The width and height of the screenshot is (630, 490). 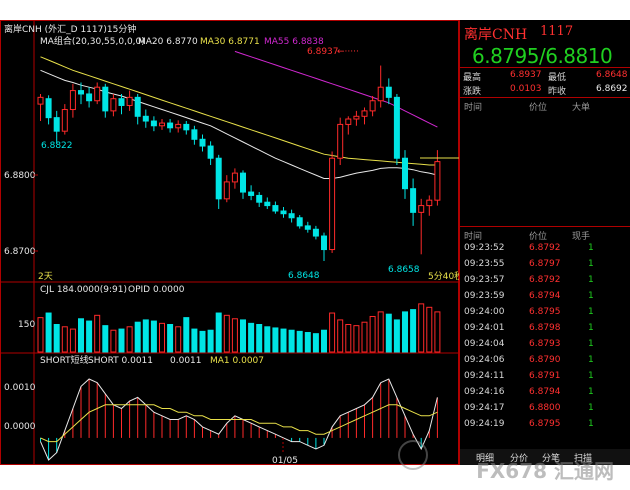 I want to click on tick-row: 09:23:55 6.8797 1, so click(x=545, y=267).